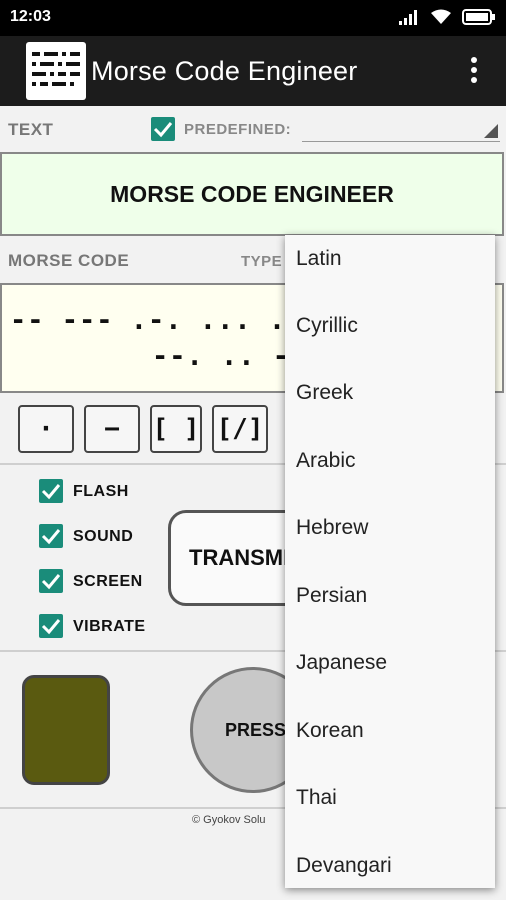 Image resolution: width=506 pixels, height=900 pixels. What do you see at coordinates (491, 131) in the screenshot?
I see `spinner-arrow-icon` at bounding box center [491, 131].